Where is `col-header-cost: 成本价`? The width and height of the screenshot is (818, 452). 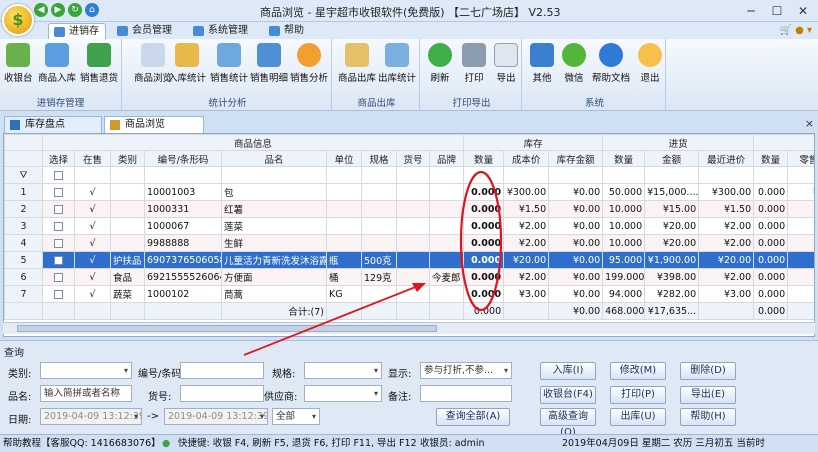
col-header-cost: 成本价 is located at coordinates (526, 158).